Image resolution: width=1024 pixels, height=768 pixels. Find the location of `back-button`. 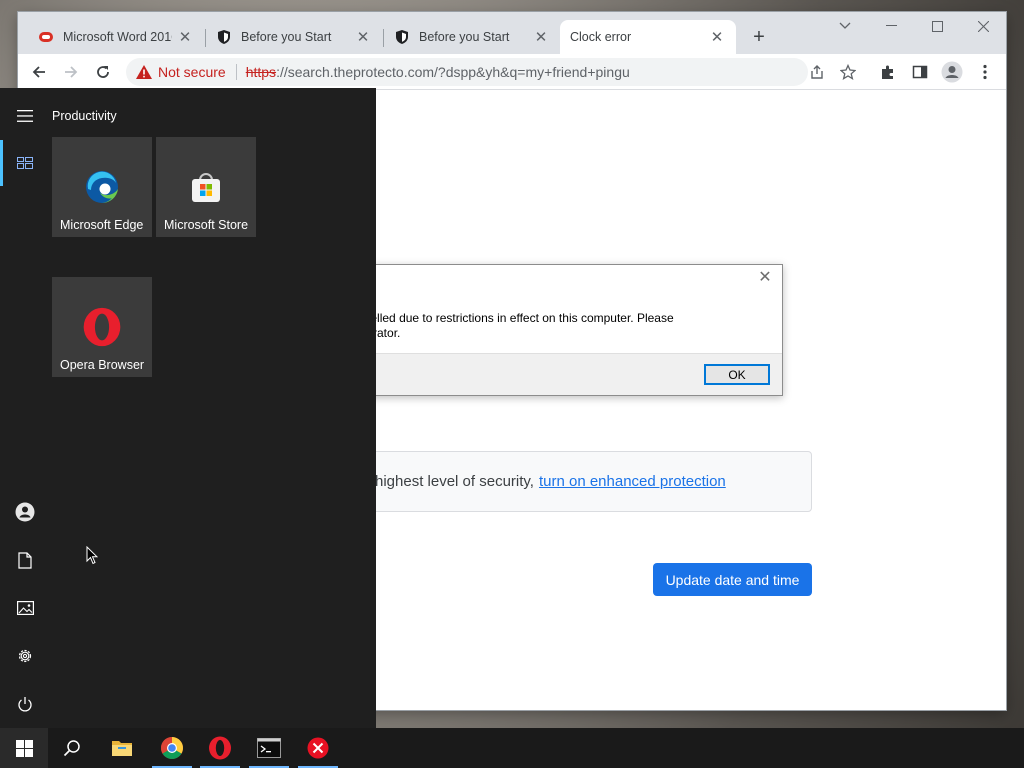

back-button is located at coordinates (39, 72).